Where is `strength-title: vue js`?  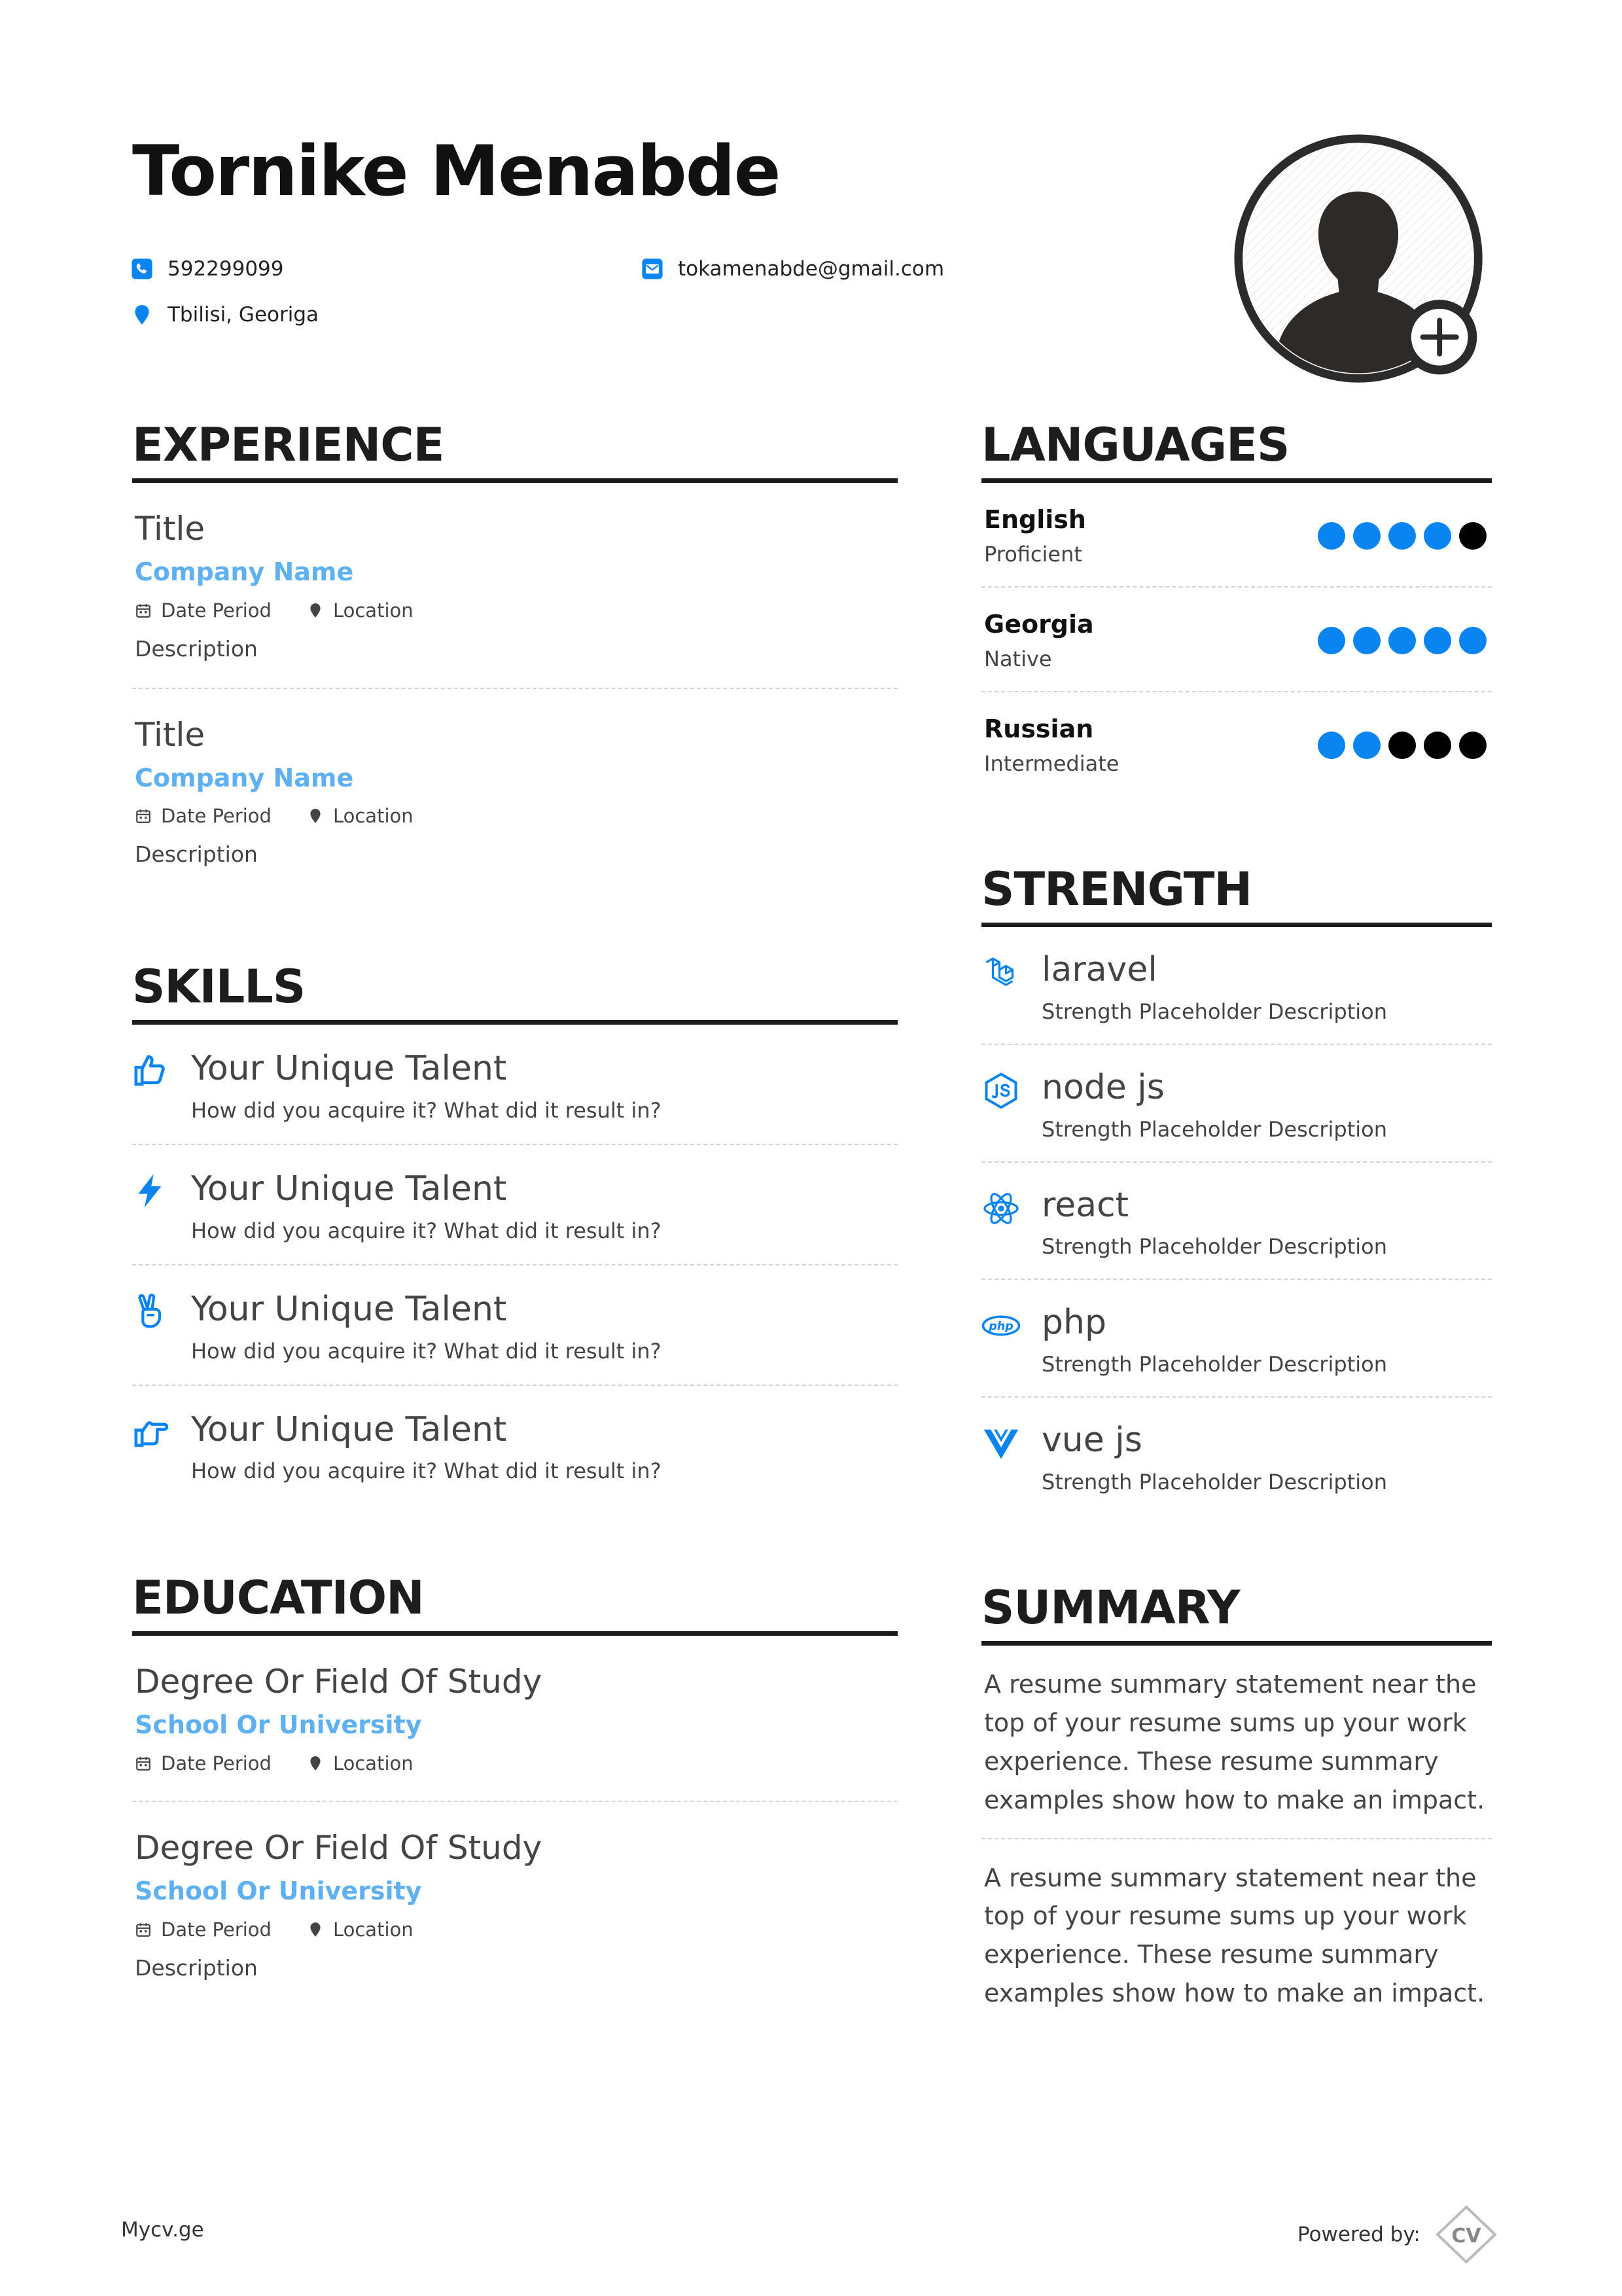
strength-title: vue js is located at coordinates (1092, 1441).